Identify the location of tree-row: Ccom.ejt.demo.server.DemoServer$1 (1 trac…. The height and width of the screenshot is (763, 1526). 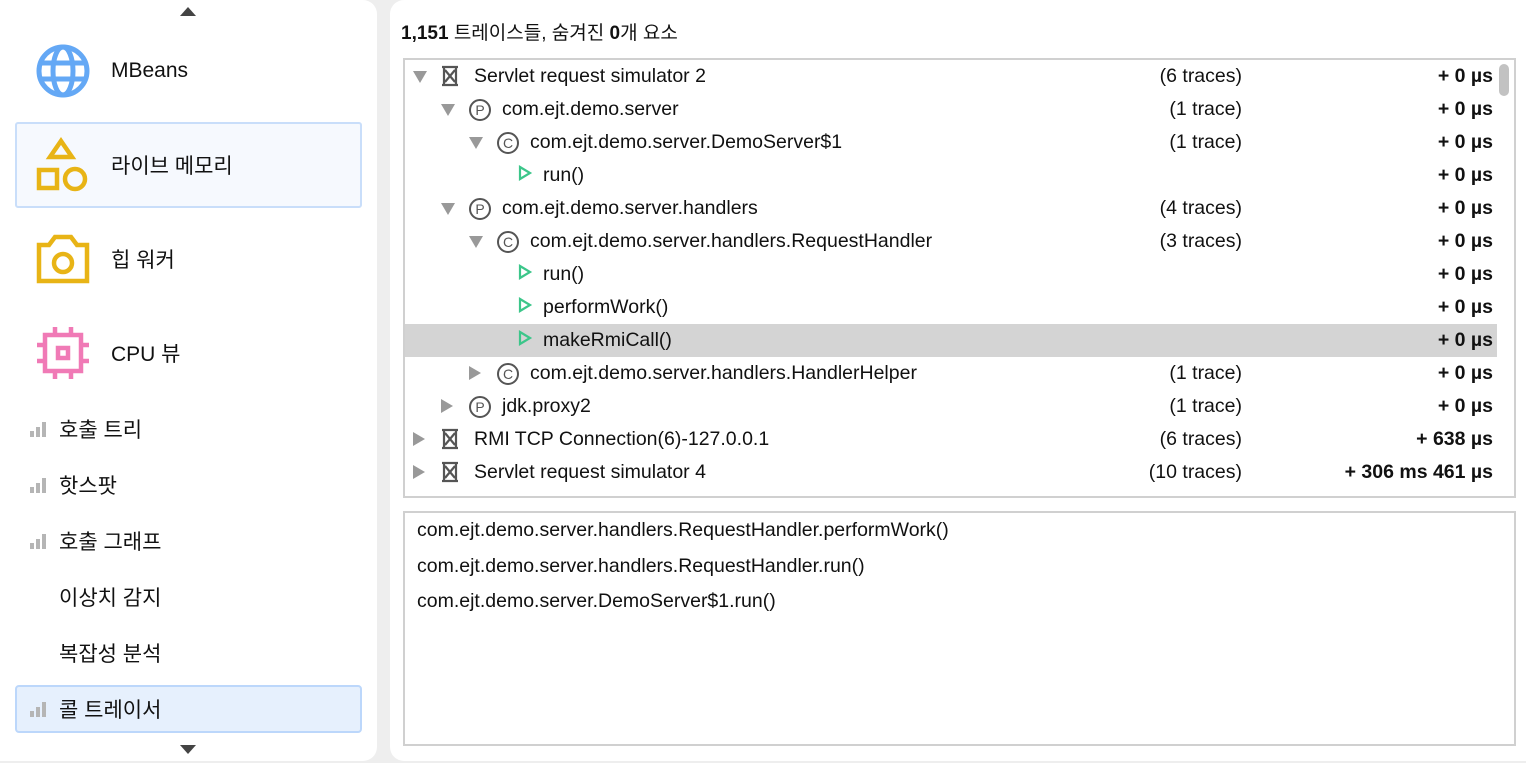
(951, 142).